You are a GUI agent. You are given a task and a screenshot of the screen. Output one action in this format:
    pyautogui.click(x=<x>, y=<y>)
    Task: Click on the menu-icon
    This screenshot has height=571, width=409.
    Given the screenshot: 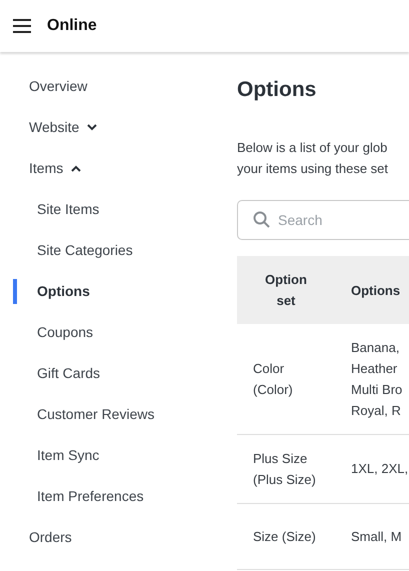 What is the action you would take?
    pyautogui.click(x=22, y=26)
    